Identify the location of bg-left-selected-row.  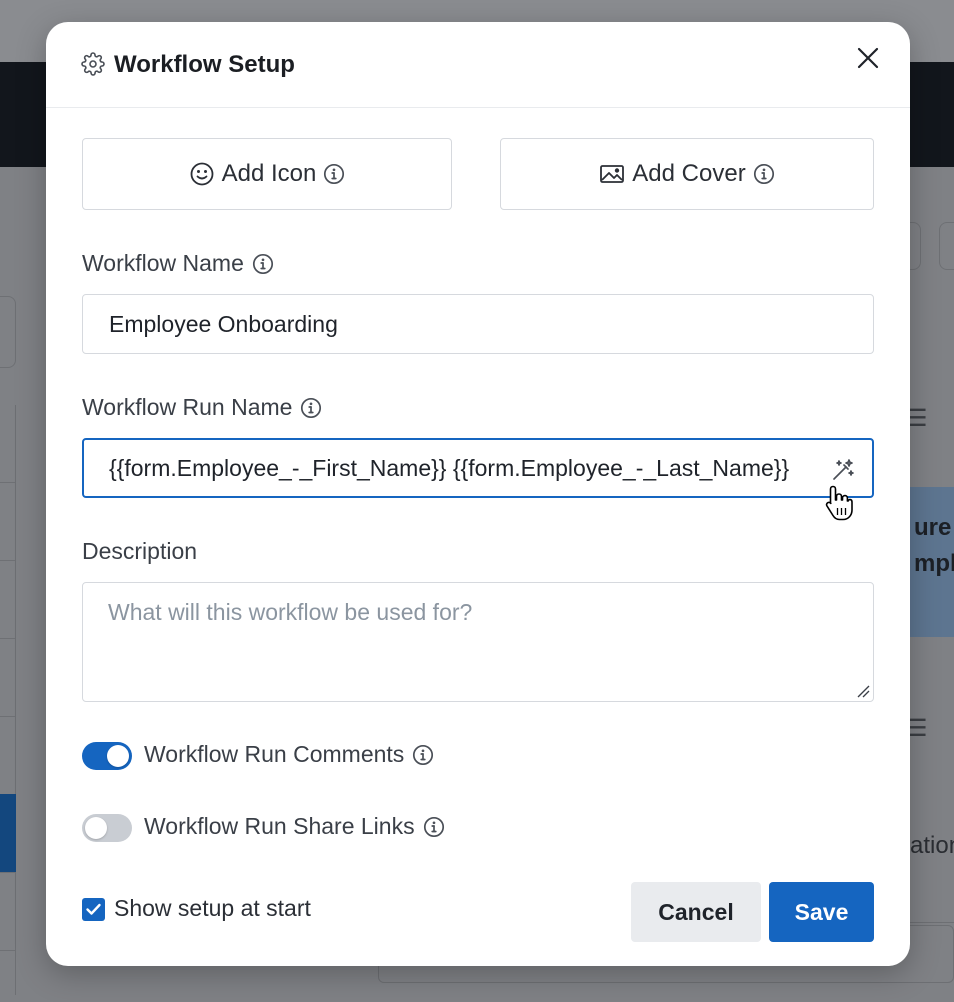
(8, 833).